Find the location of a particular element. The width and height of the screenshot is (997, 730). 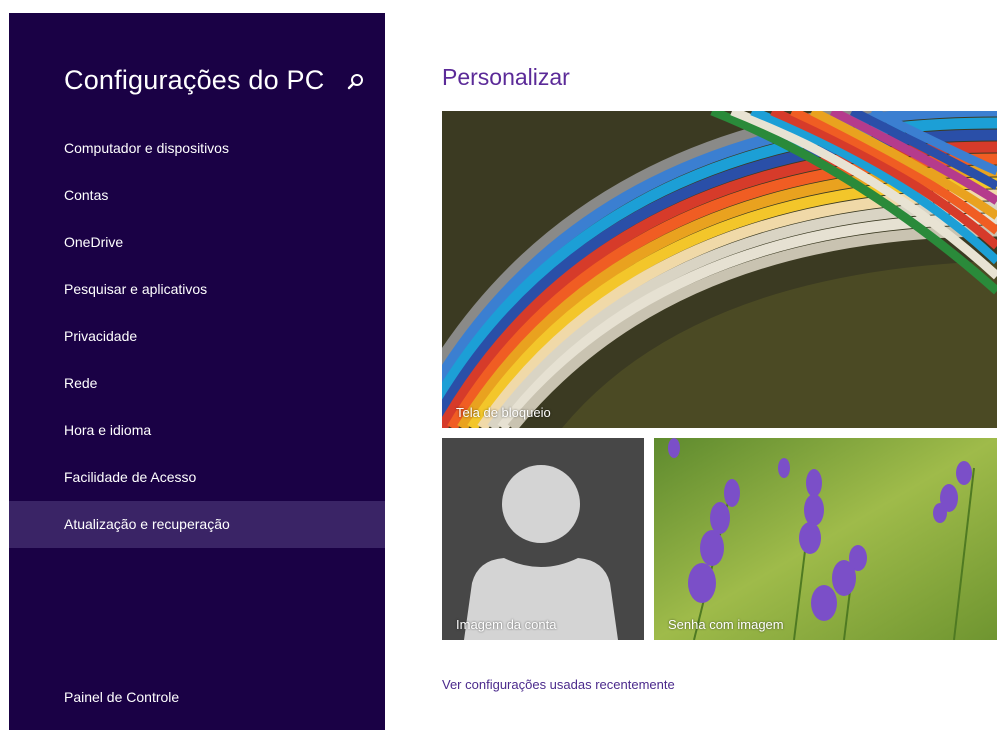

recent-settings-link: Ver configurações usadas recentemente is located at coordinates (558, 684).